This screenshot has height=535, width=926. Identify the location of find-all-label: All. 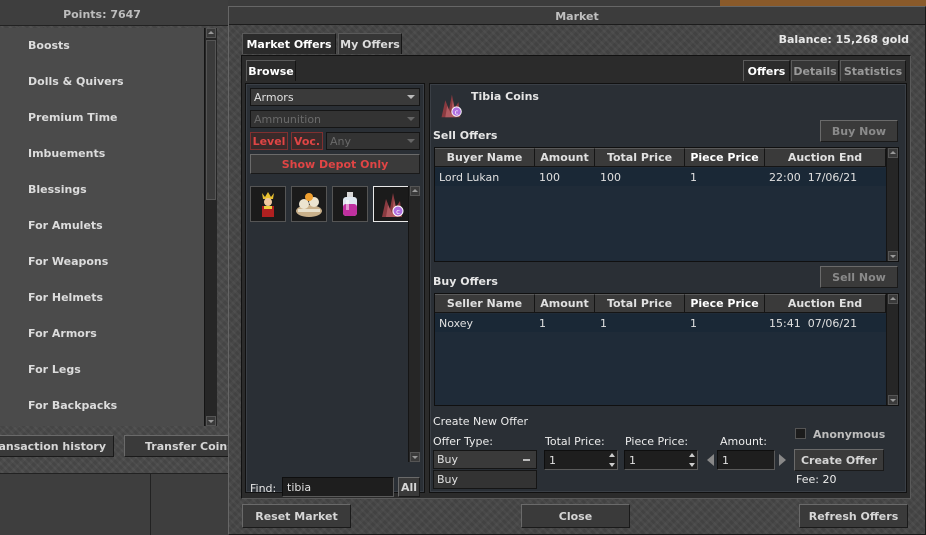
(409, 487).